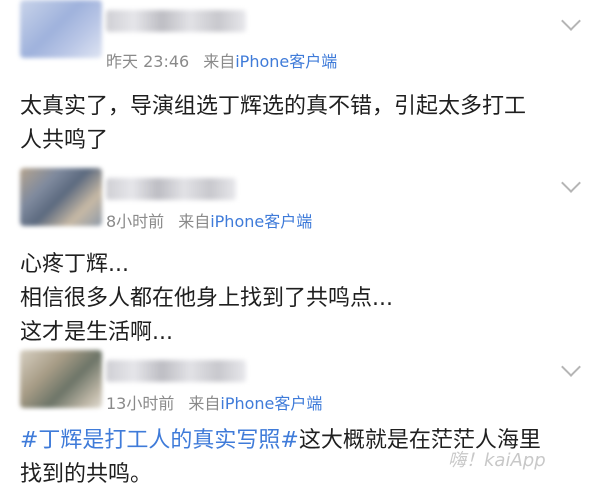 This screenshot has width=600, height=492. Describe the element at coordinates (135, 221) in the screenshot. I see `comment-time: 8小时前` at that location.